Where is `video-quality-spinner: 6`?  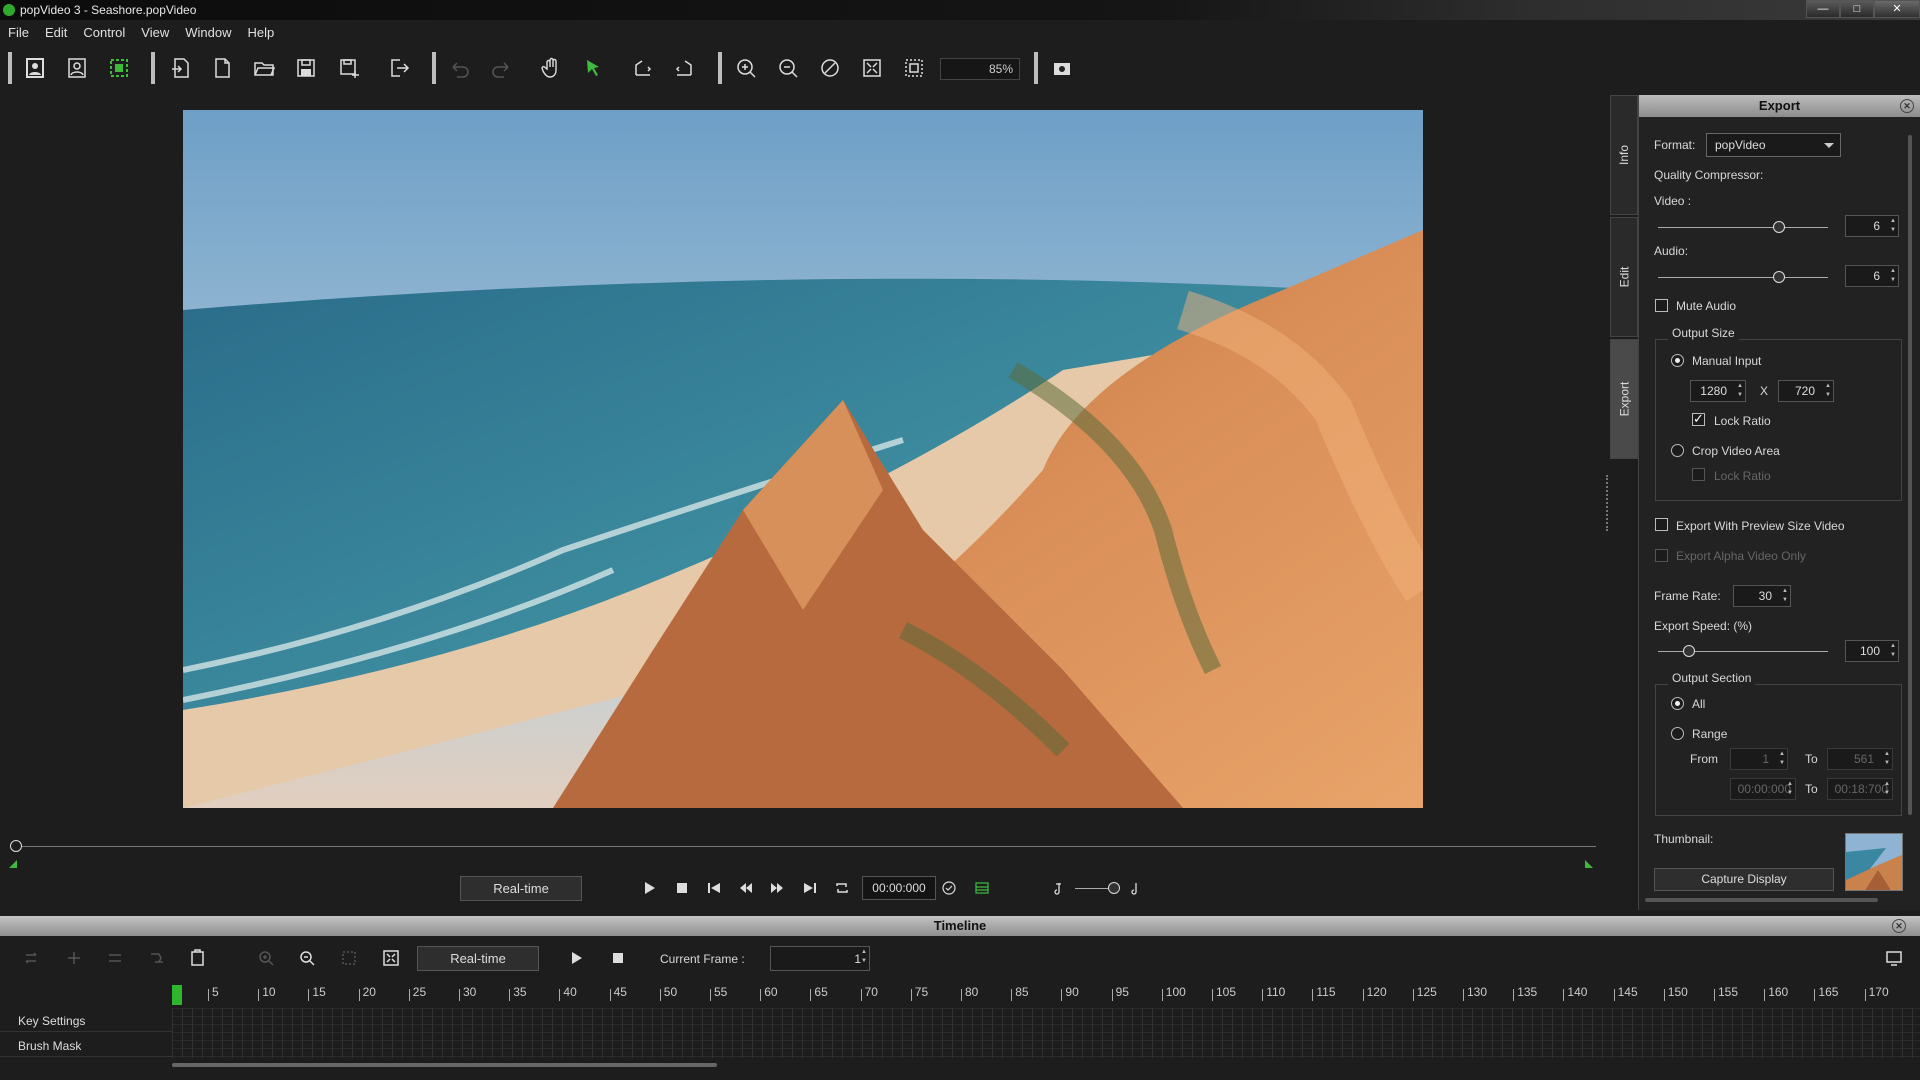 video-quality-spinner: 6 is located at coordinates (1872, 226).